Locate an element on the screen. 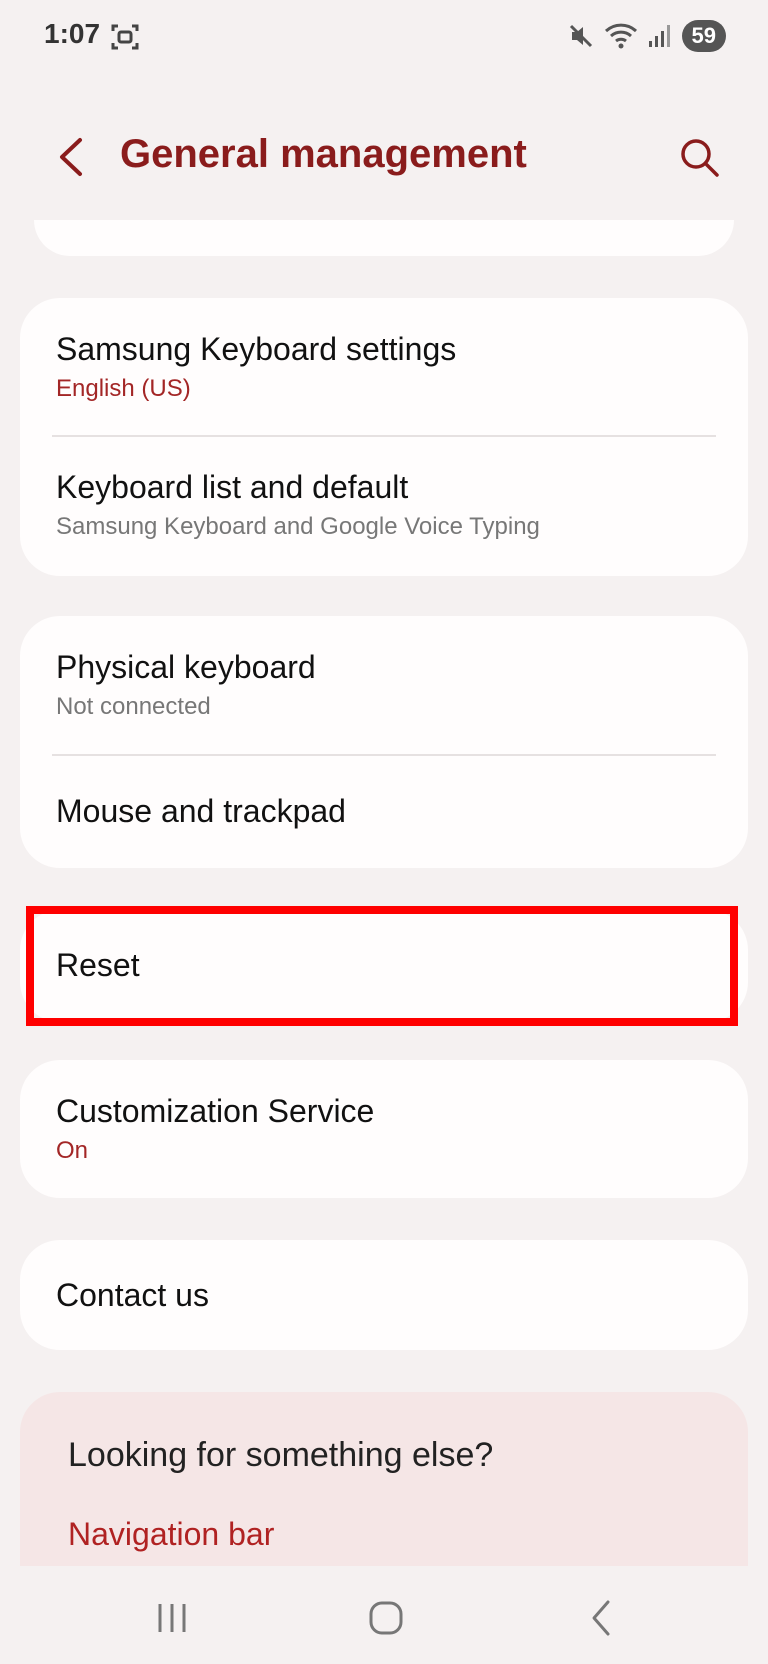 This screenshot has height=1664, width=768. app-bar: General management is located at coordinates (384, 155).